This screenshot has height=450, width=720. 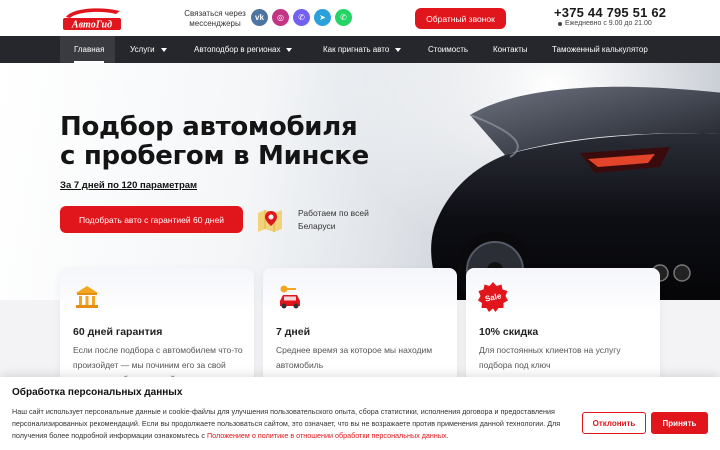 What do you see at coordinates (87, 297) in the screenshot?
I see `bank-icon` at bounding box center [87, 297].